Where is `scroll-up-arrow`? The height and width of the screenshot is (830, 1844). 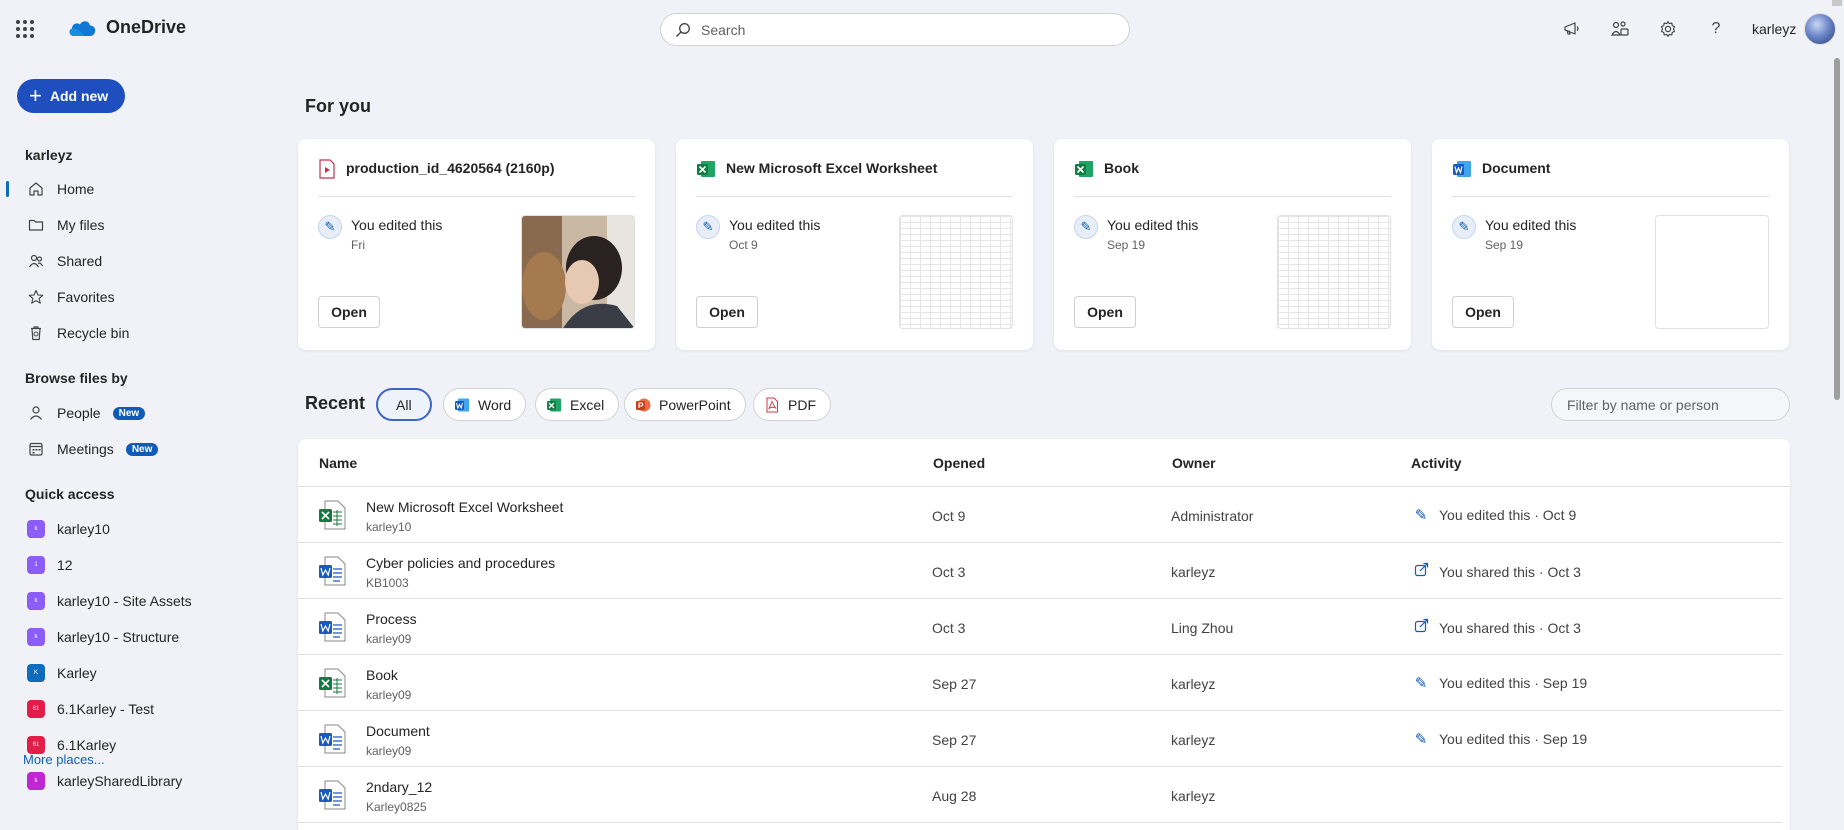 scroll-up-arrow is located at coordinates (1837, 3).